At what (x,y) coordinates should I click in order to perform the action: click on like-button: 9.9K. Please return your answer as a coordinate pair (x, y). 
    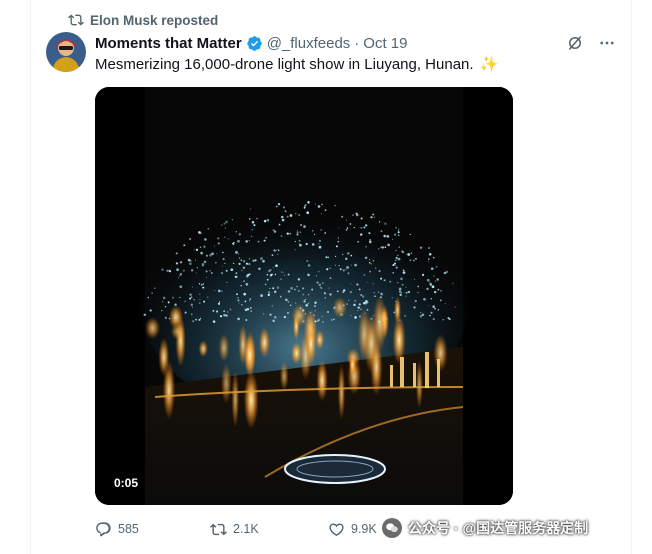
    Looking at the image, I should click on (352, 529).